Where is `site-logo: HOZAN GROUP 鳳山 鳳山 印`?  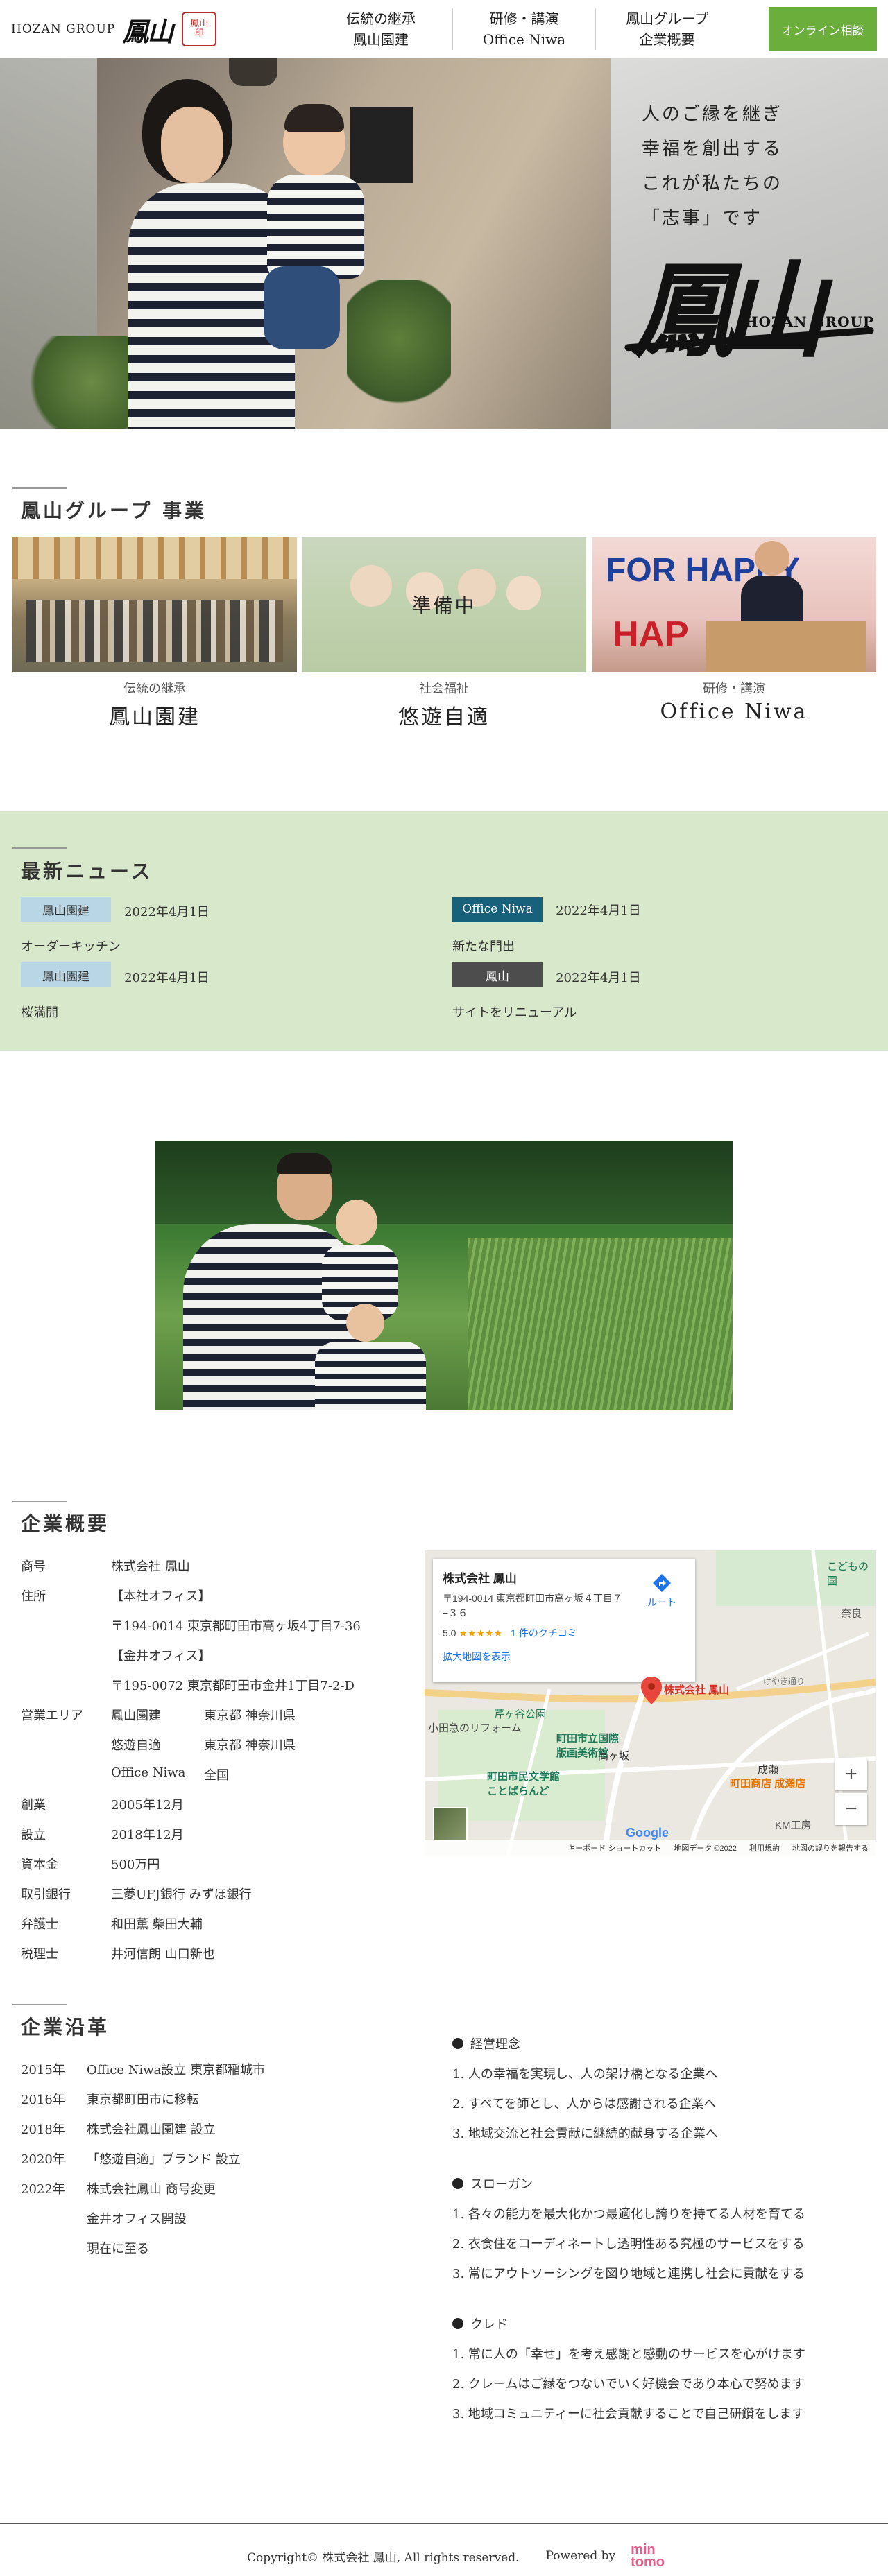 site-logo: HOZAN GROUP 鳳山 鳳山 印 is located at coordinates (114, 29).